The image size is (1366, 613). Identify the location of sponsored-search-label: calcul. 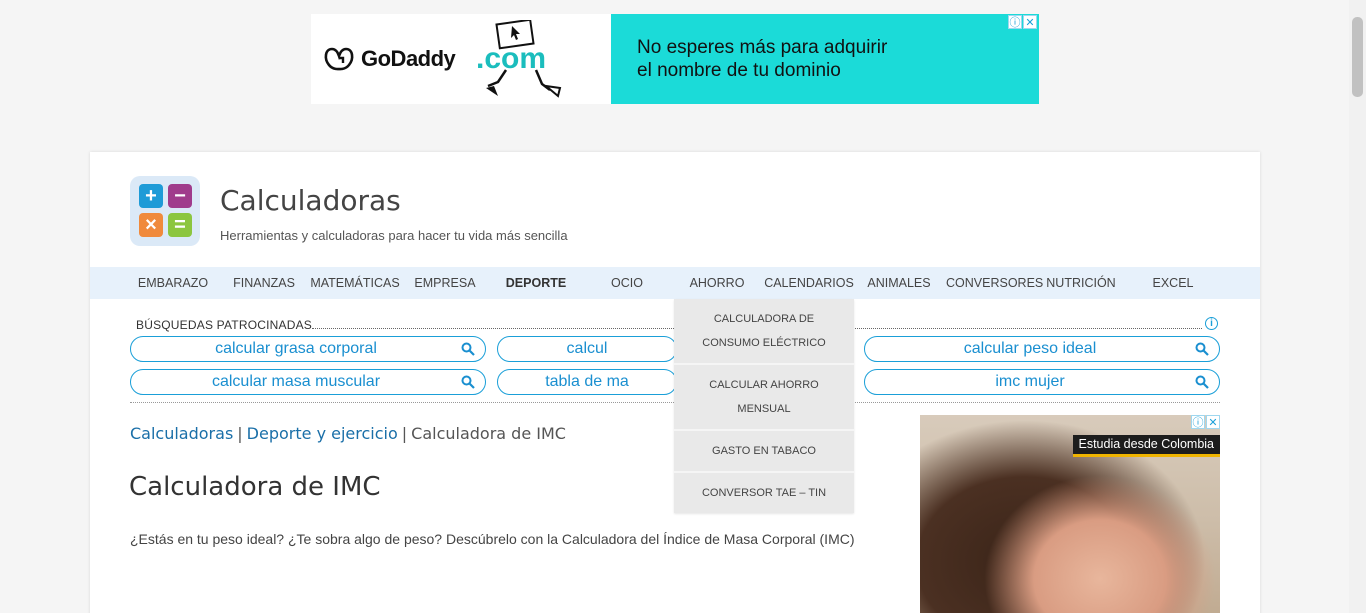
(587, 348).